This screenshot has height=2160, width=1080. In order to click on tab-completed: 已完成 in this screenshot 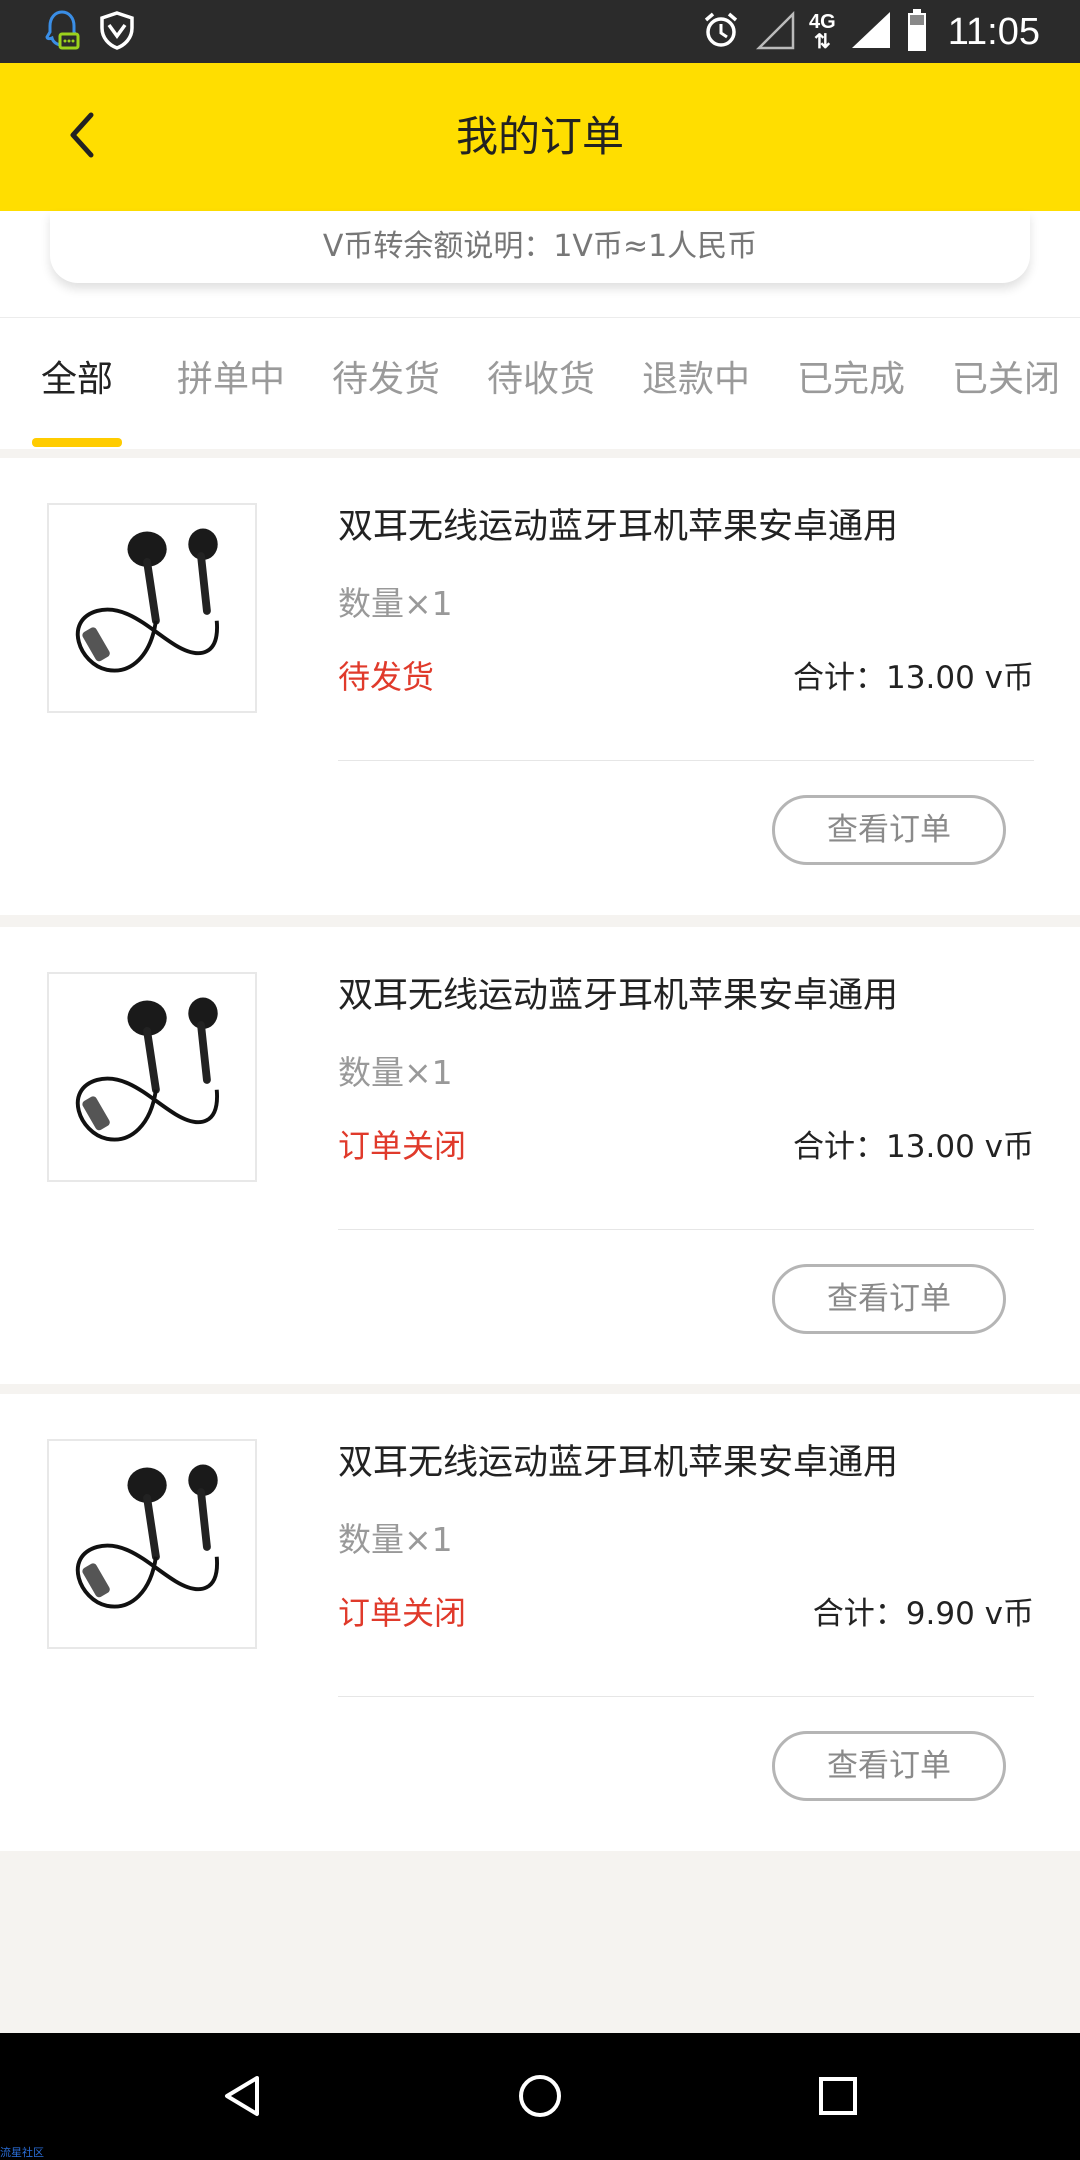, I will do `click(851, 383)`.